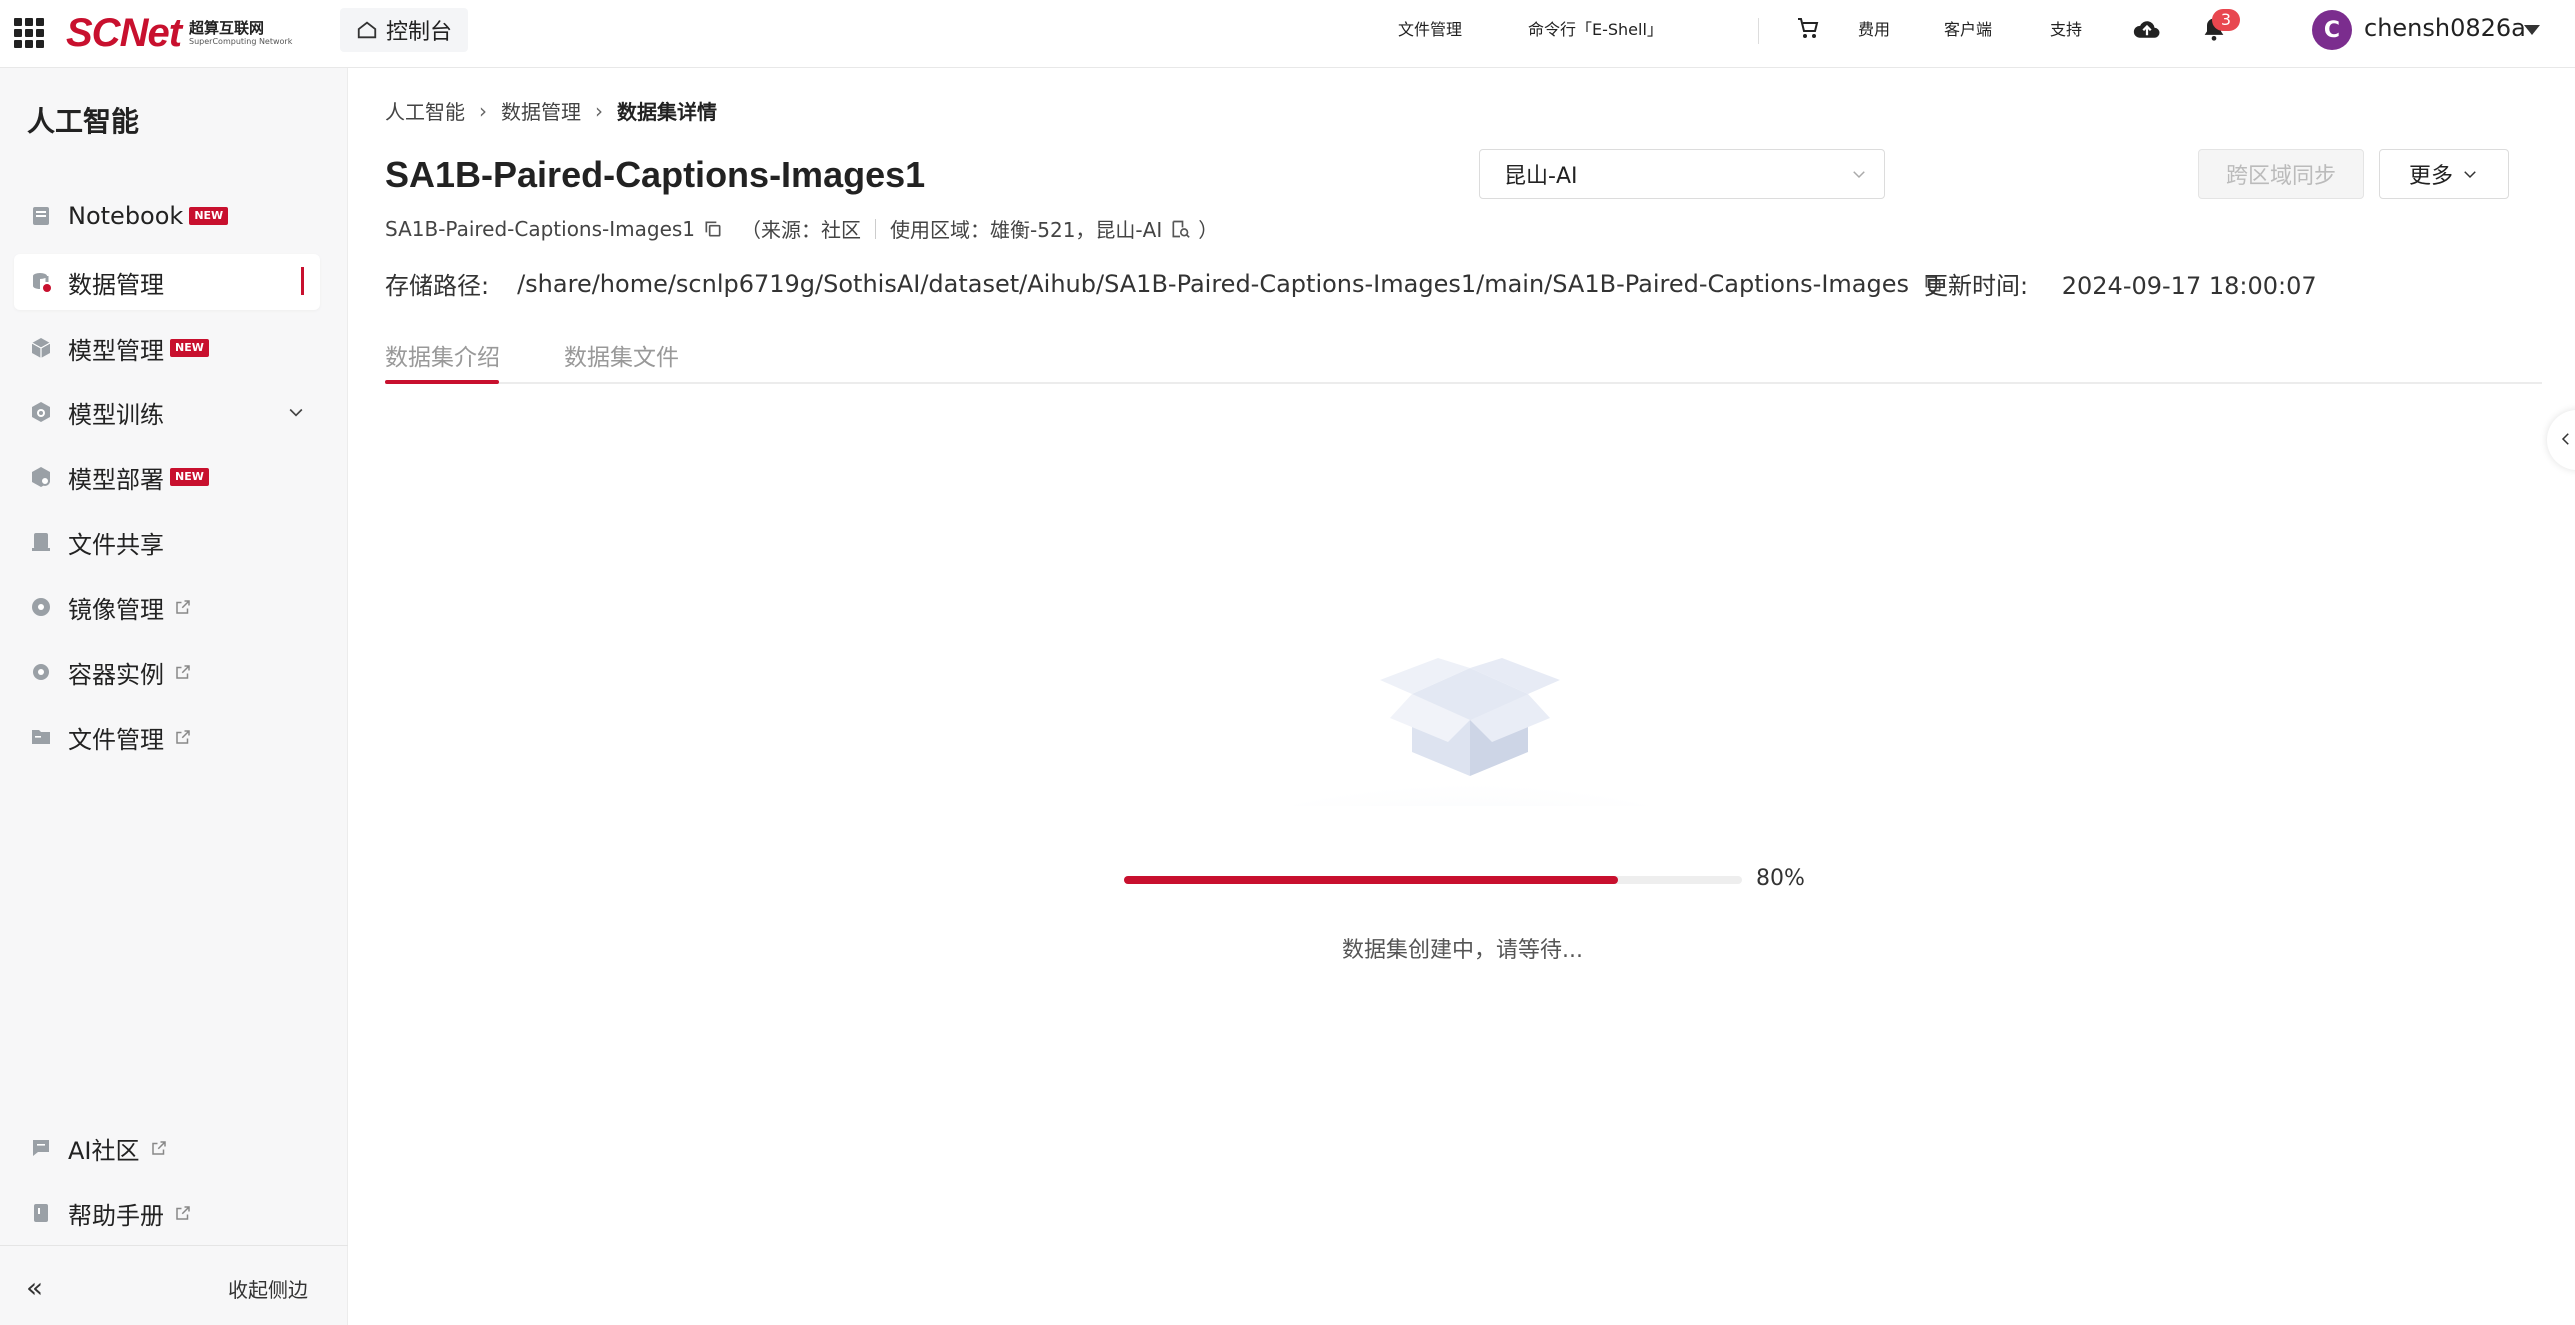 Image resolution: width=2575 pixels, height=1325 pixels. Describe the element at coordinates (404, 30) in the screenshot. I see `console-button: 控制台` at that location.